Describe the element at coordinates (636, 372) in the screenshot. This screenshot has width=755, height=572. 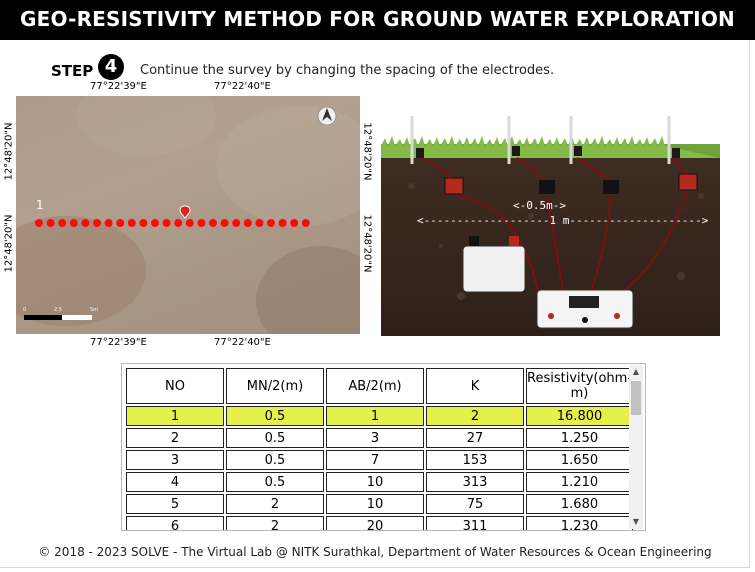
I see `scroll-up-arrow-icon: ▲` at that location.